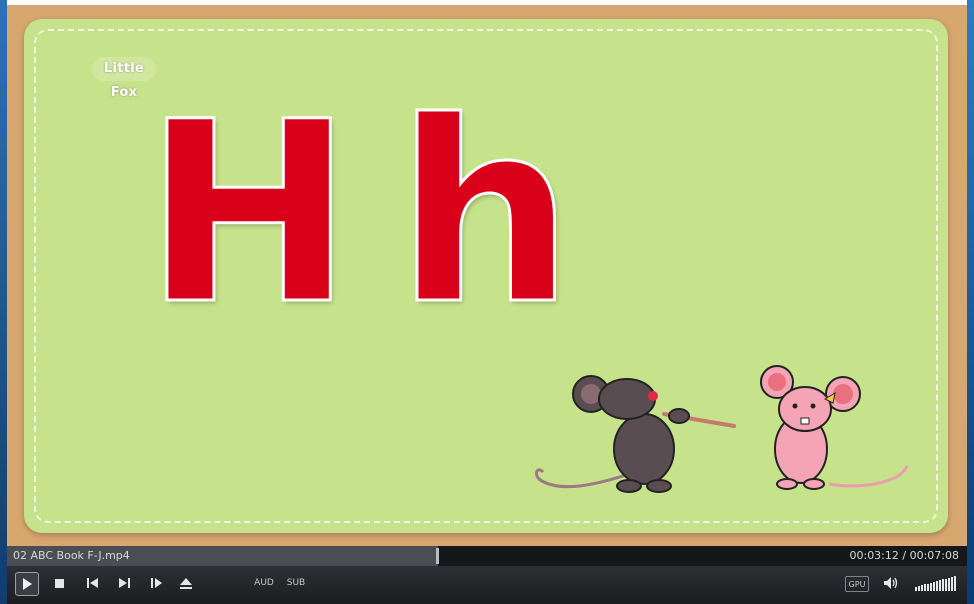 This screenshot has width=974, height=604. What do you see at coordinates (437, 556) in the screenshot?
I see `seek-thumb` at bounding box center [437, 556].